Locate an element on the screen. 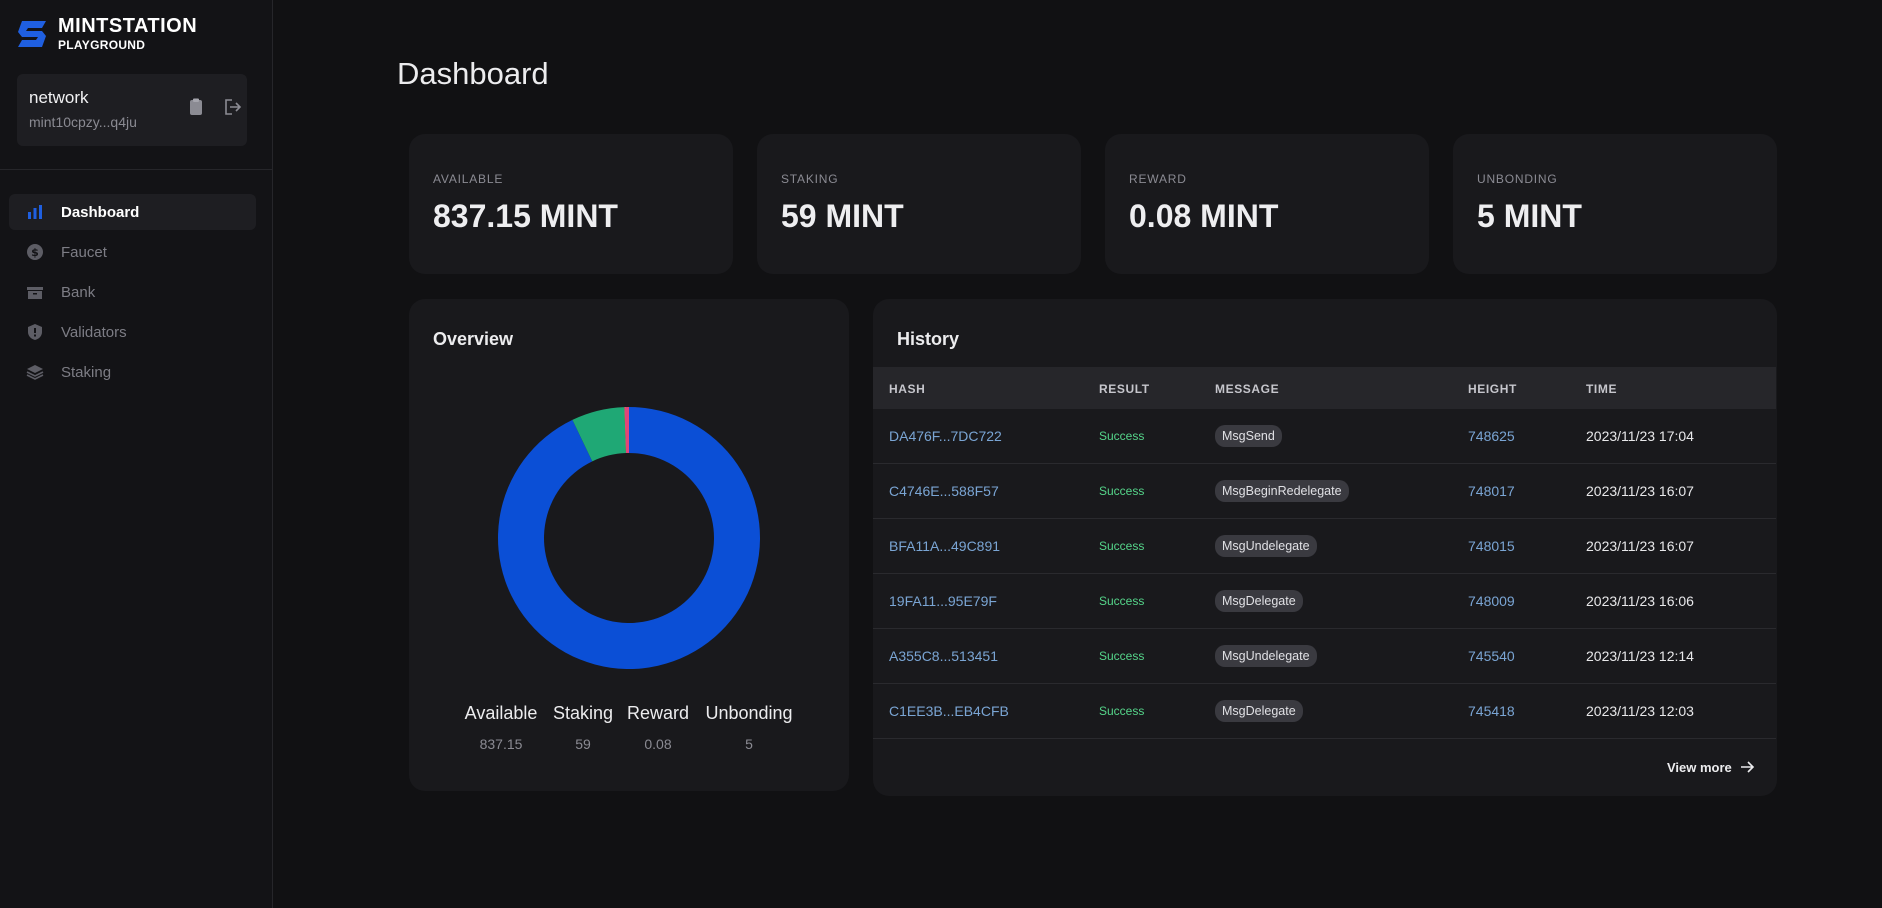 This screenshot has width=1882, height=908. tx-time: 2023/11/23 12:14 is located at coordinates (1640, 656).